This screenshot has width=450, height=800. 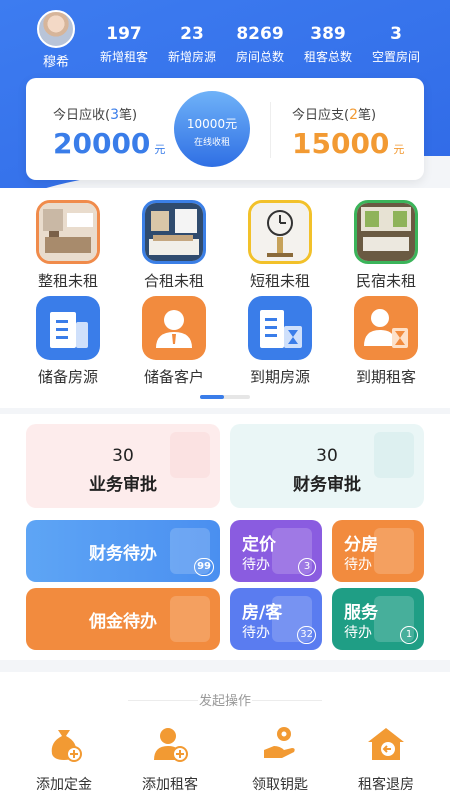 What do you see at coordinates (341, 143) in the screenshot?
I see `payable-amount: 15000` at bounding box center [341, 143].